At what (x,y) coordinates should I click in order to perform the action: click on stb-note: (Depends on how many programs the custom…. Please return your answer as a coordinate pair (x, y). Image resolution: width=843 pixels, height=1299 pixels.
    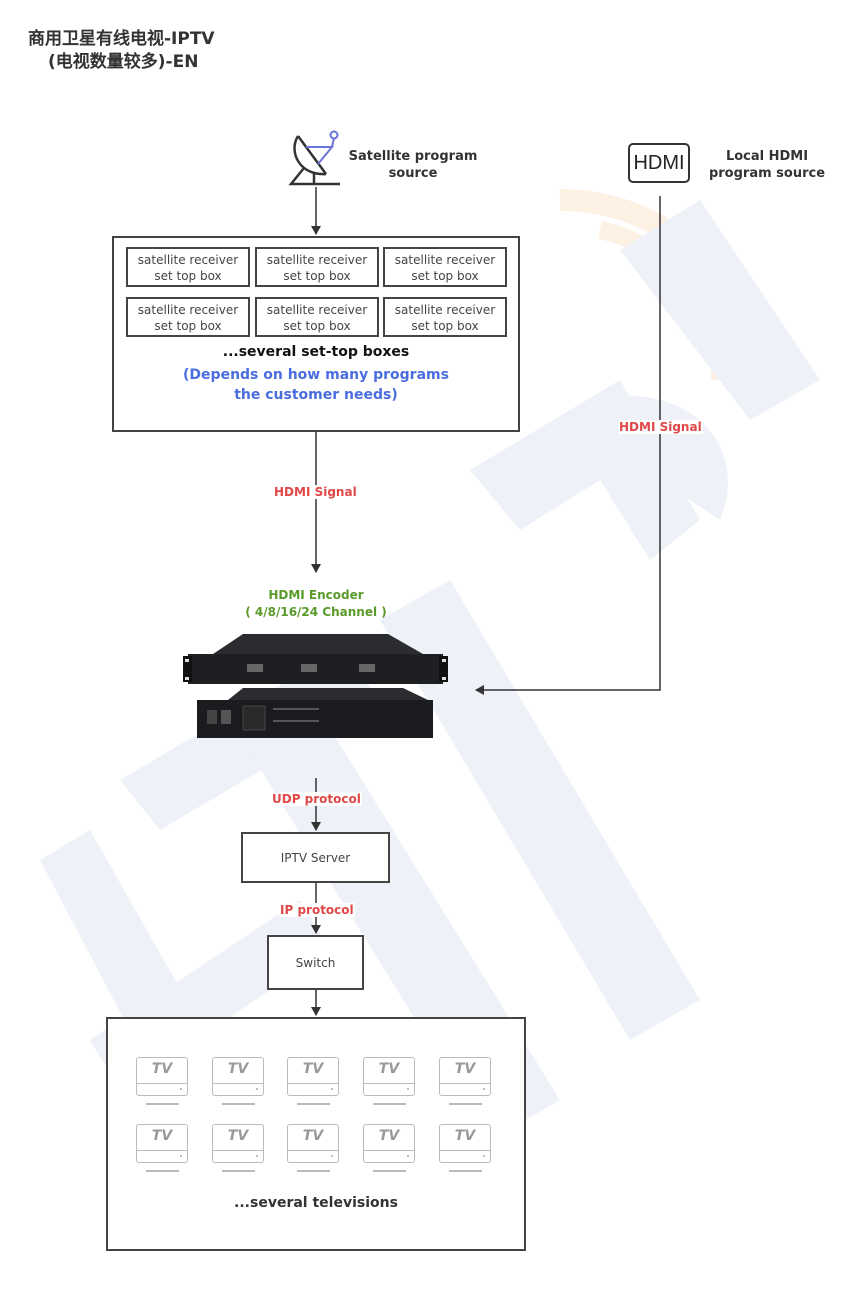
    Looking at the image, I should click on (316, 385).